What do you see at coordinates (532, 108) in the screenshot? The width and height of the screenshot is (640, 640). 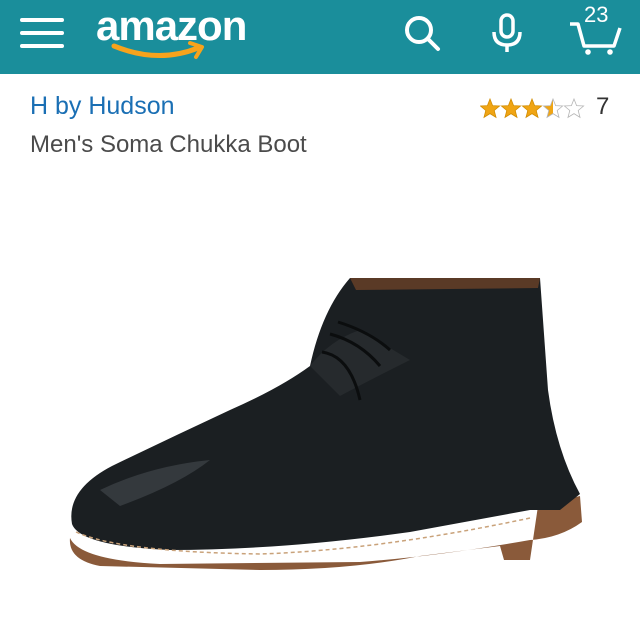 I see `star-3-icon` at bounding box center [532, 108].